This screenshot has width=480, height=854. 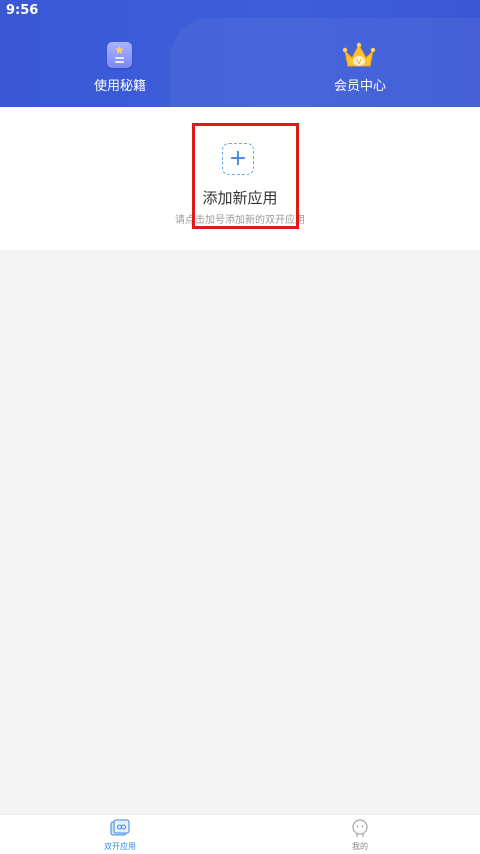 I want to click on add-app-title: 添加新应用, so click(x=240, y=198).